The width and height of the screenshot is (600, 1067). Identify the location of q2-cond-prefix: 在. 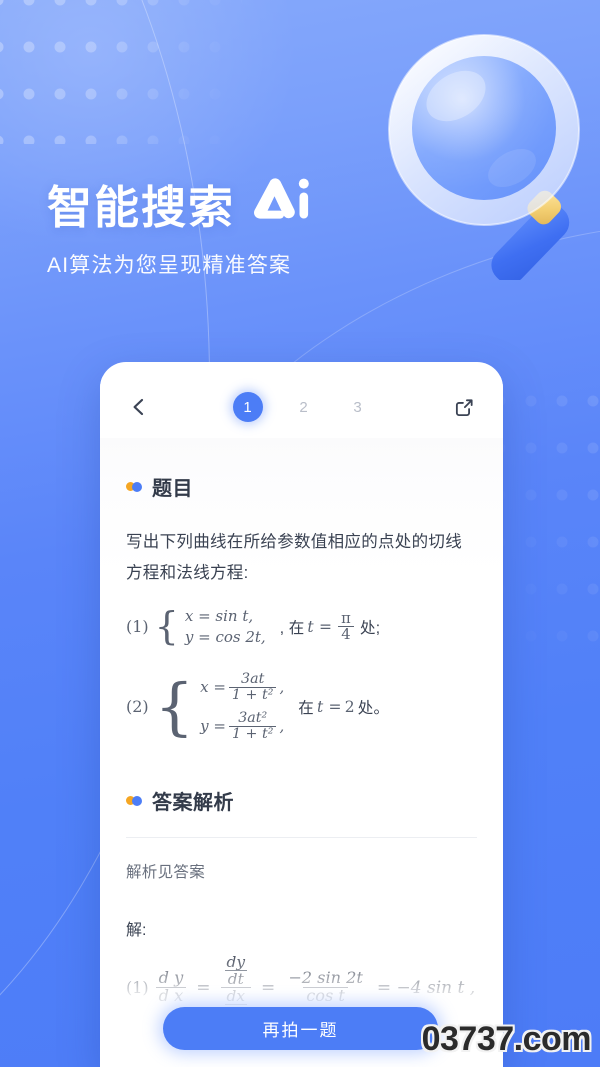
(306, 708).